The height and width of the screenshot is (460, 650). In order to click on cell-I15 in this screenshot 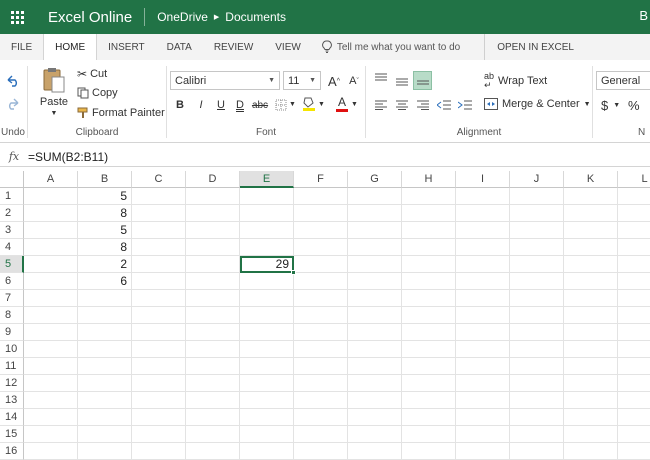, I will do `click(483, 434)`.